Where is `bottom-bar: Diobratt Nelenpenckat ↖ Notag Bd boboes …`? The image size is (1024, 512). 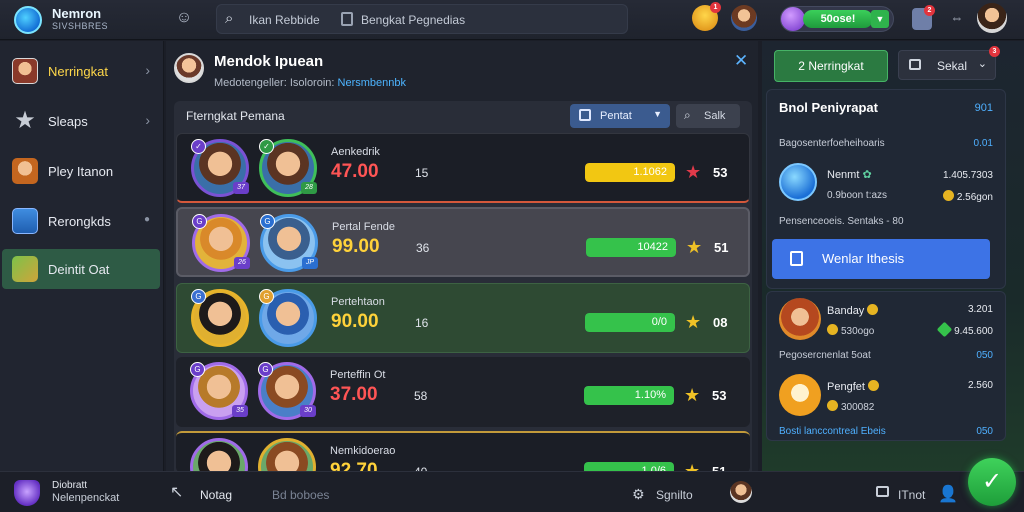 bottom-bar: Diobratt Nelenpenckat ↖ Notag Bd boboes … is located at coordinates (512, 491).